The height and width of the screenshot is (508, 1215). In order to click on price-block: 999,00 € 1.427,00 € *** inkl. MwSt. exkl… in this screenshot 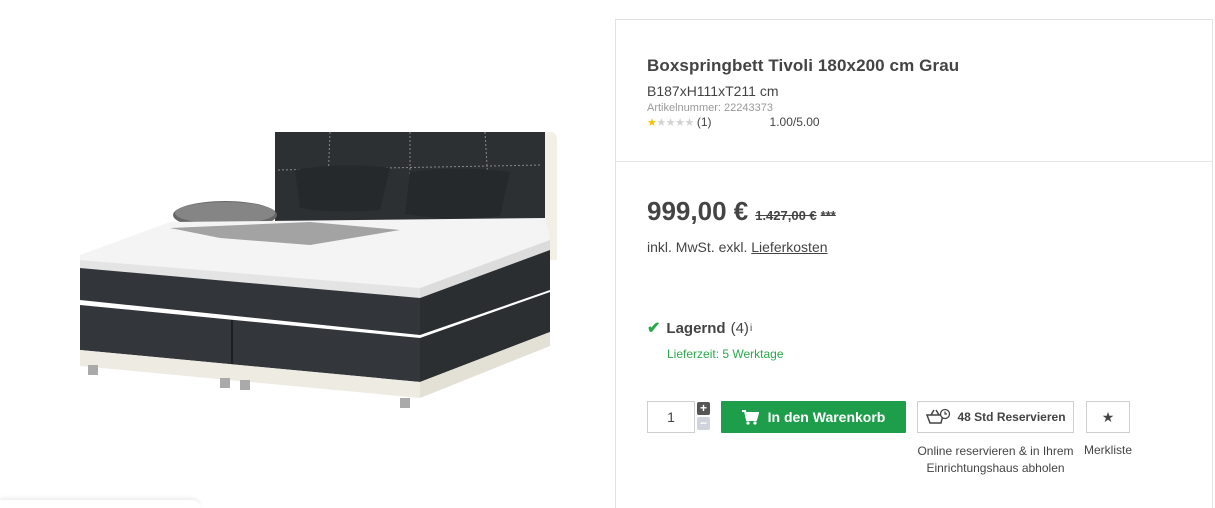, I will do `click(914, 208)`.